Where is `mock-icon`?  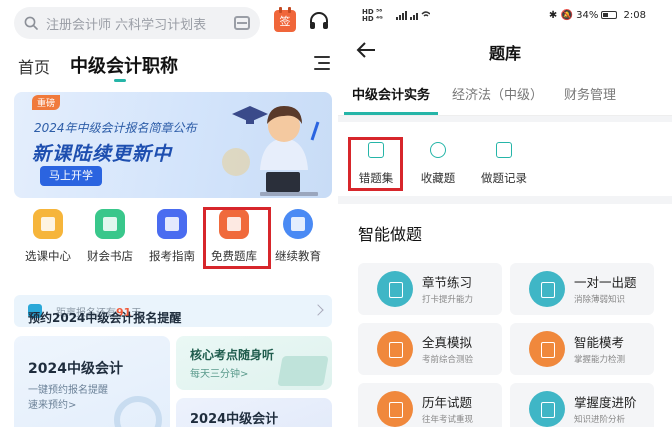
mock-icon is located at coordinates (395, 349).